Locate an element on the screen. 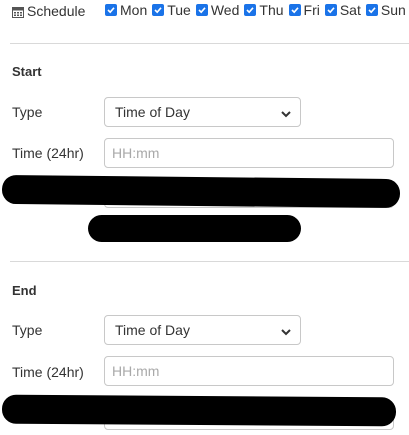 The image size is (409, 435). day-sat: Sat is located at coordinates (342, 10).